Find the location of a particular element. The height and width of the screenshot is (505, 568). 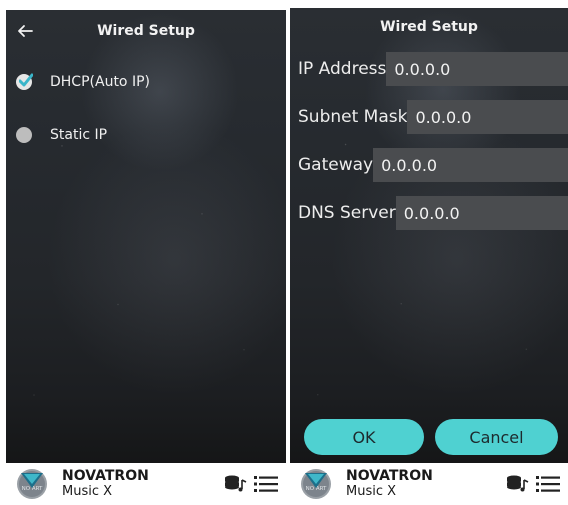

check-icon is located at coordinates (26, 80).